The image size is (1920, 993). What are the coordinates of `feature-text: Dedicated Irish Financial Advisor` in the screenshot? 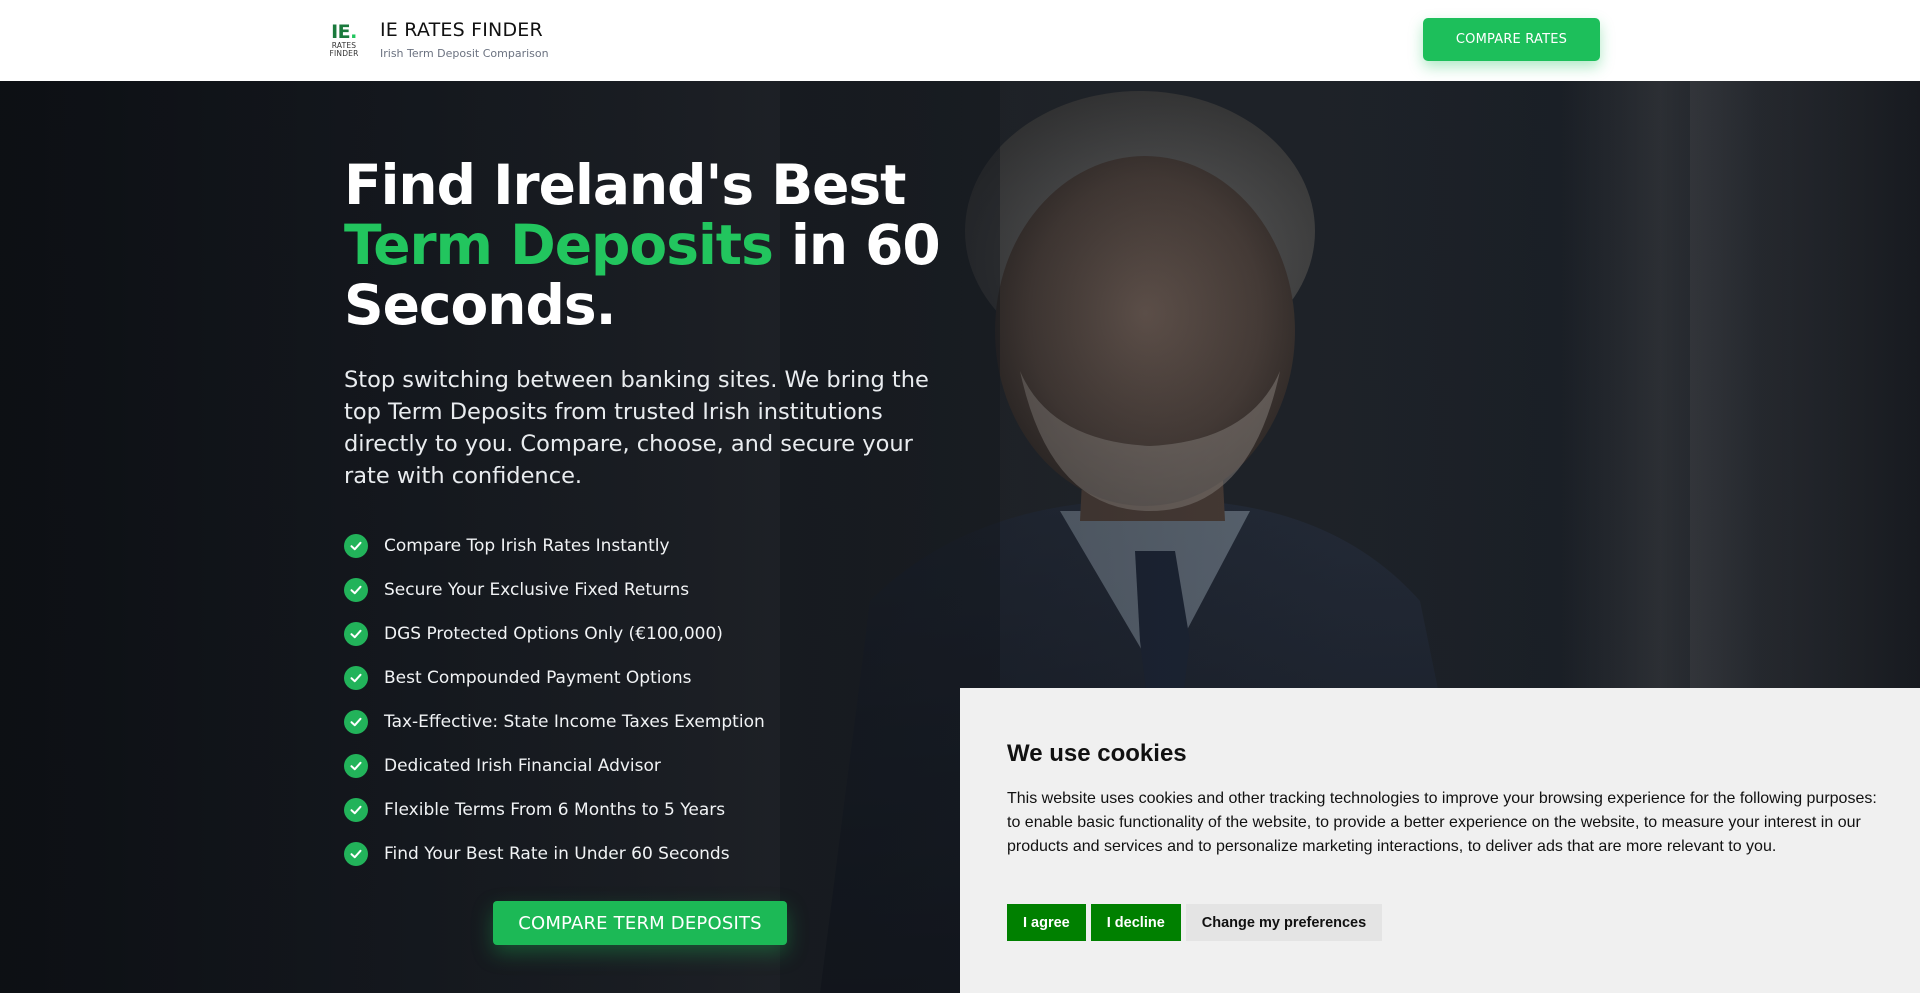 It's located at (522, 766).